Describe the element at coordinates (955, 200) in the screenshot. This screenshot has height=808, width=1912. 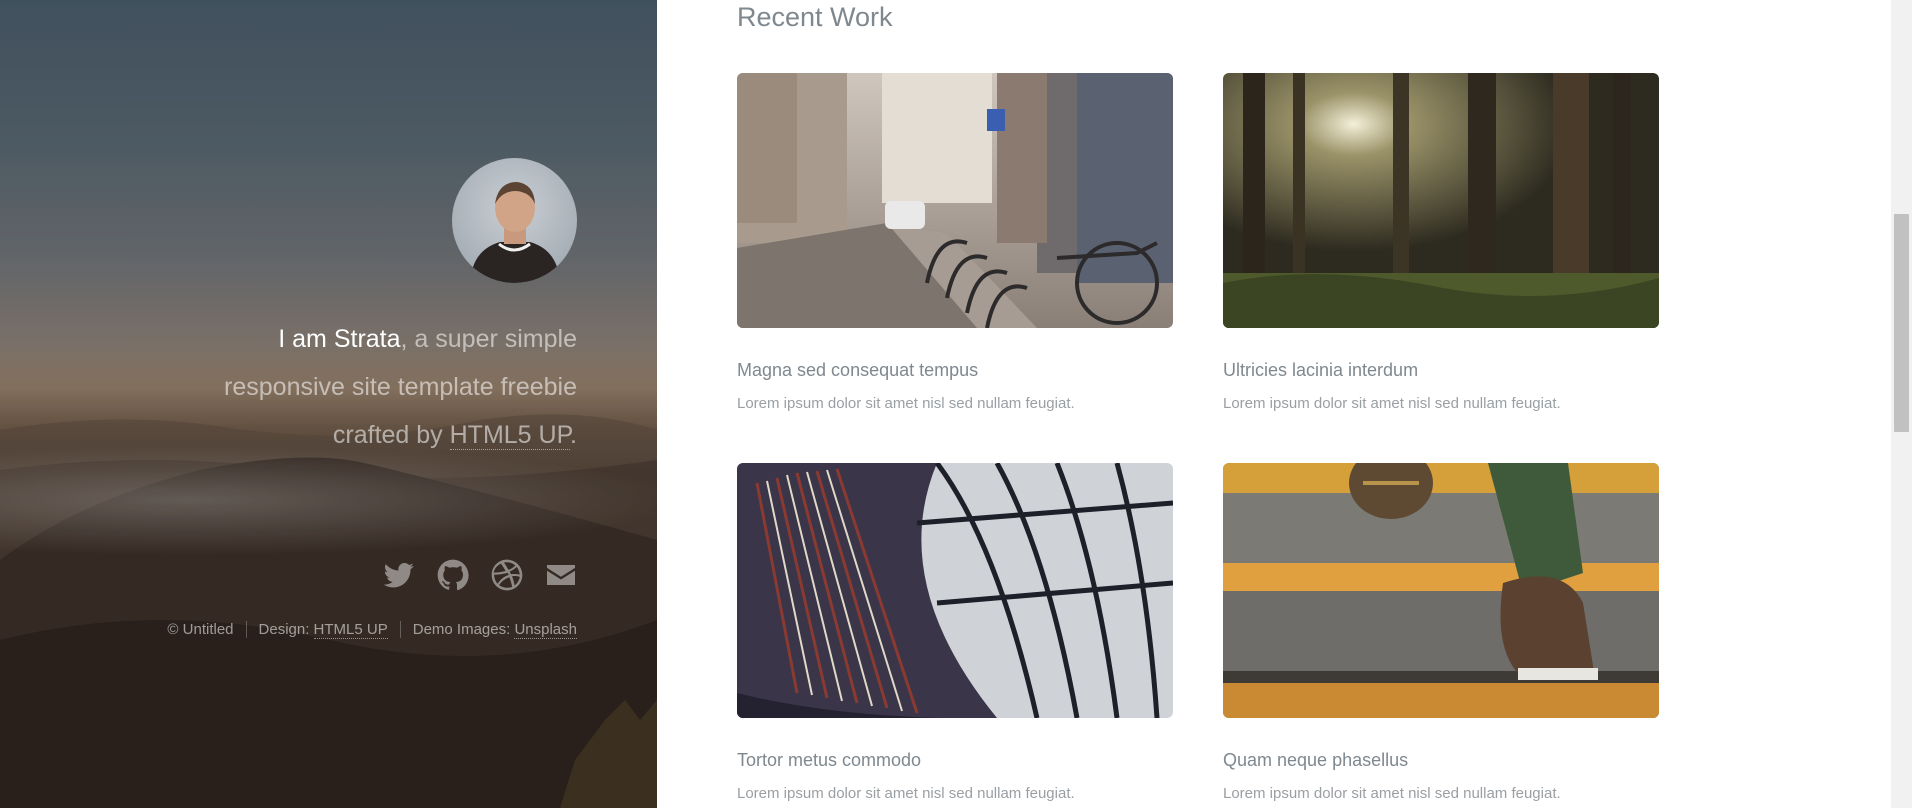
I see `work-thumbnail-street` at that location.